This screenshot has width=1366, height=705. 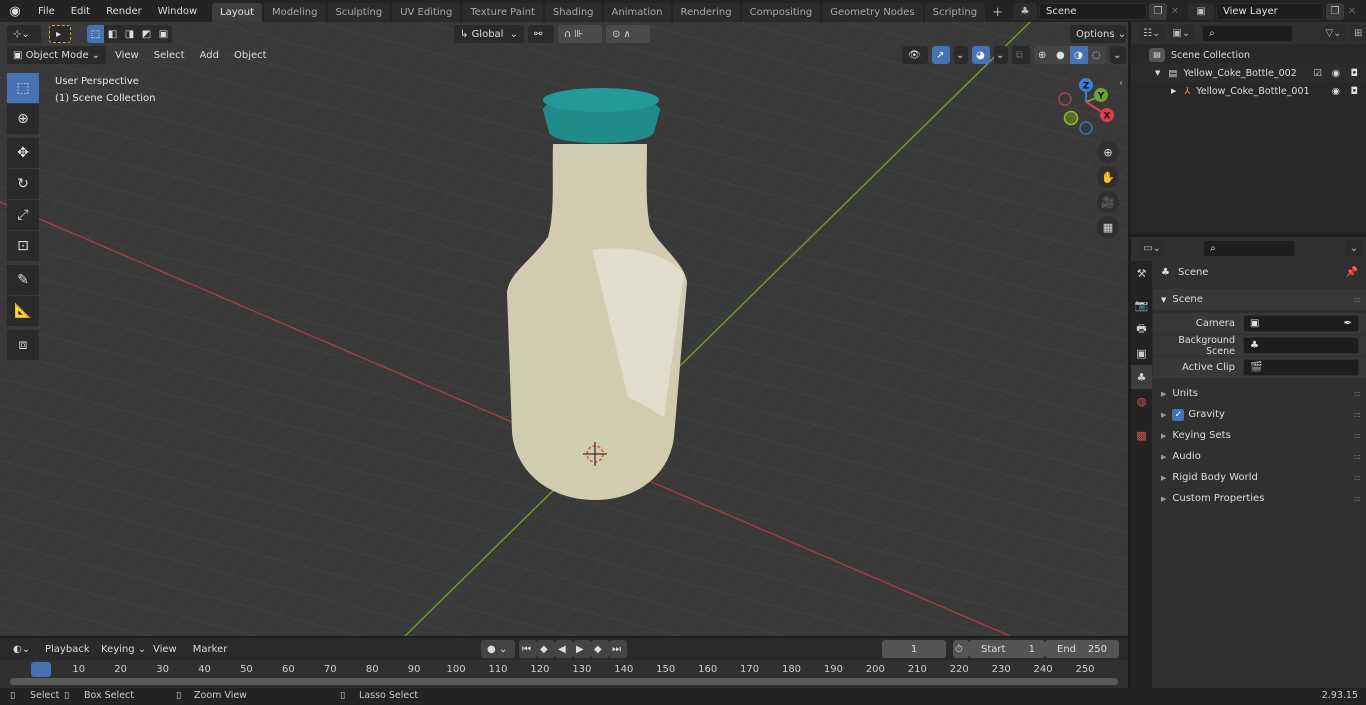 I want to click on timeline-view-menu: View, so click(x=165, y=649).